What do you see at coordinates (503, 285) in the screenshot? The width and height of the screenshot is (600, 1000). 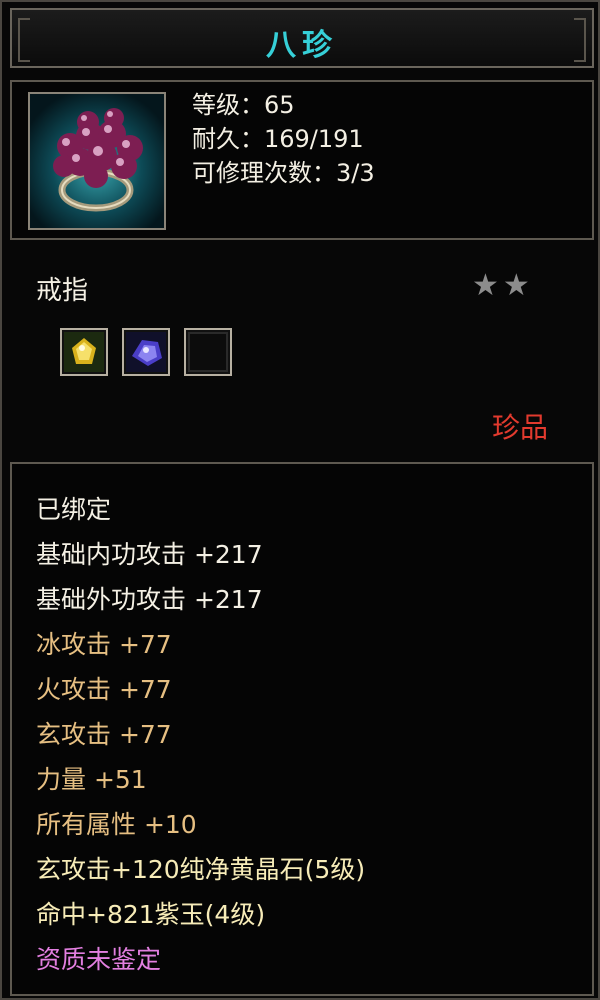 I see `star-rating: ★★` at bounding box center [503, 285].